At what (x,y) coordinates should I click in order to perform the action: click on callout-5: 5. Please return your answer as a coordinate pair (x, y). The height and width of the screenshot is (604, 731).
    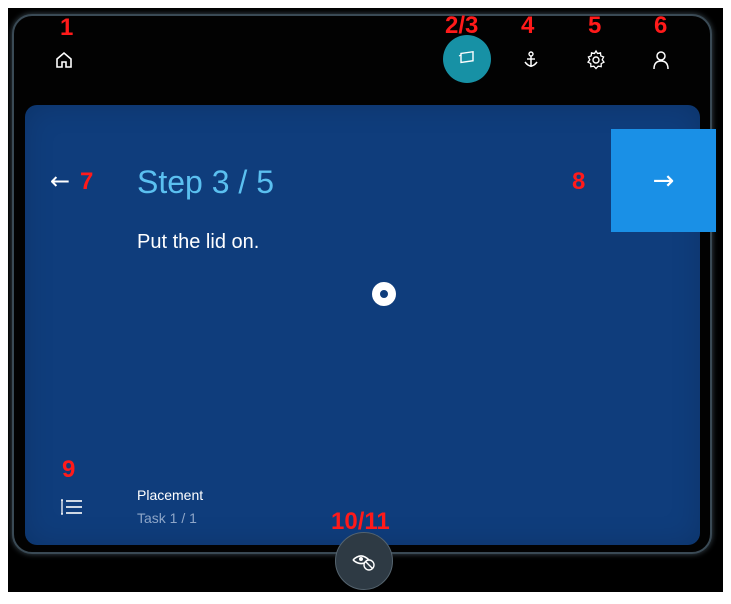
    Looking at the image, I should click on (595, 25).